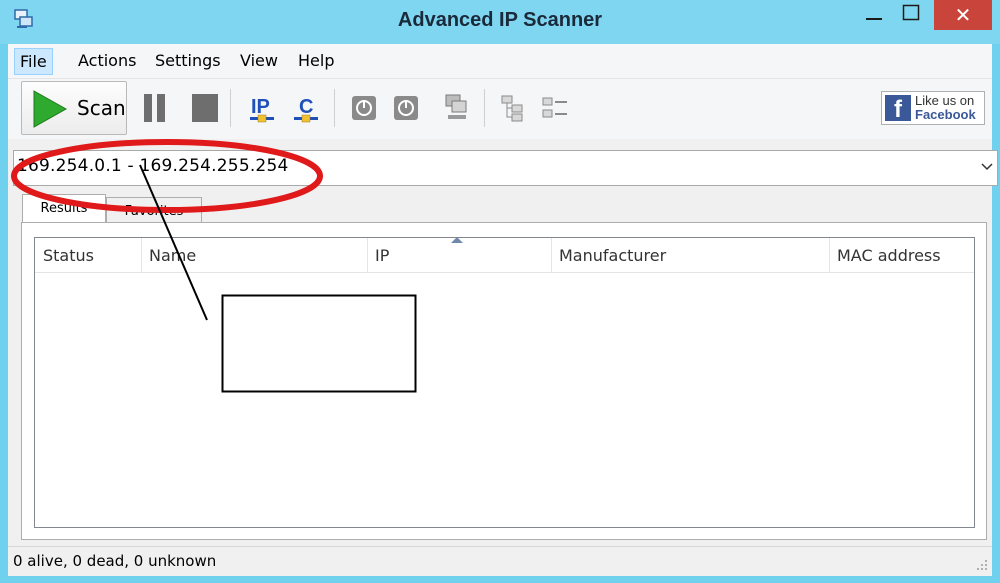 This screenshot has width=1000, height=583. What do you see at coordinates (319, 343) in the screenshot?
I see `annotation-box` at bounding box center [319, 343].